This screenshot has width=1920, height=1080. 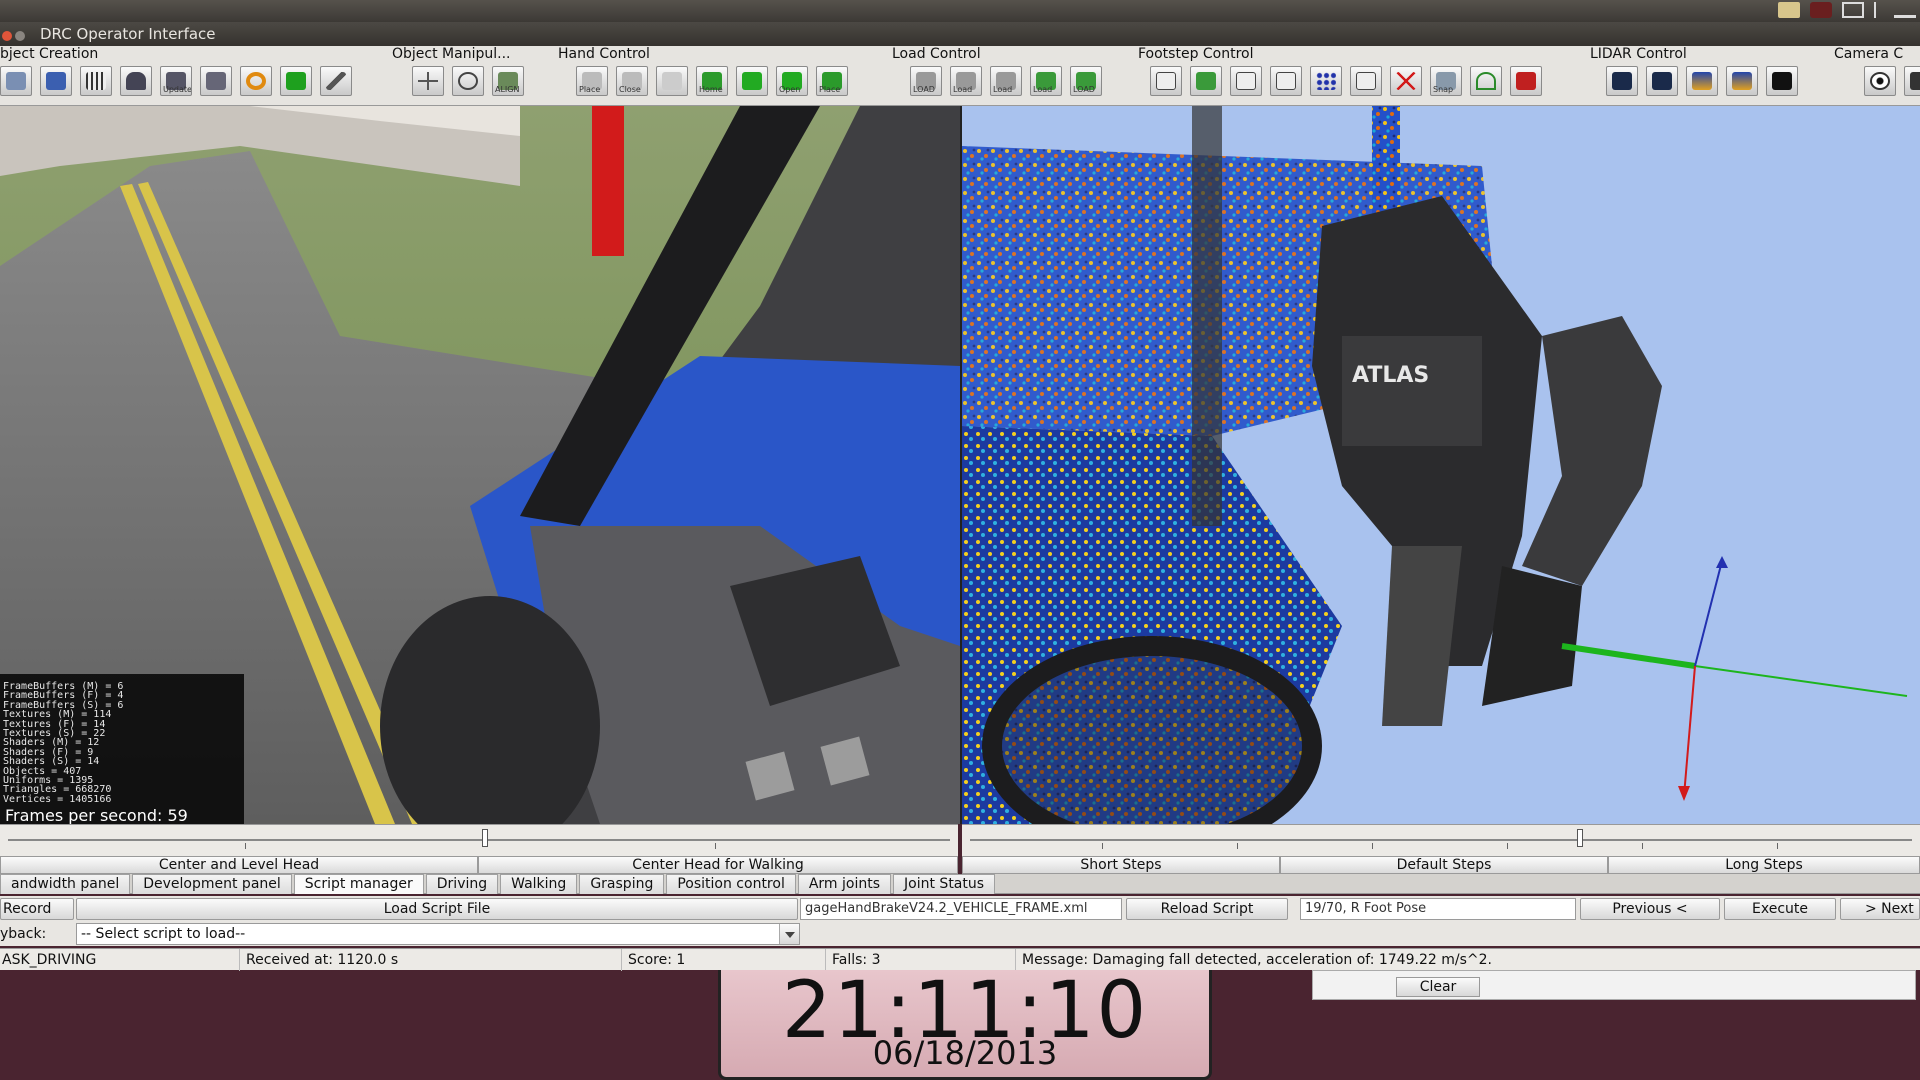 What do you see at coordinates (1742, 81) in the screenshot?
I see `lidar-d-icon` at bounding box center [1742, 81].